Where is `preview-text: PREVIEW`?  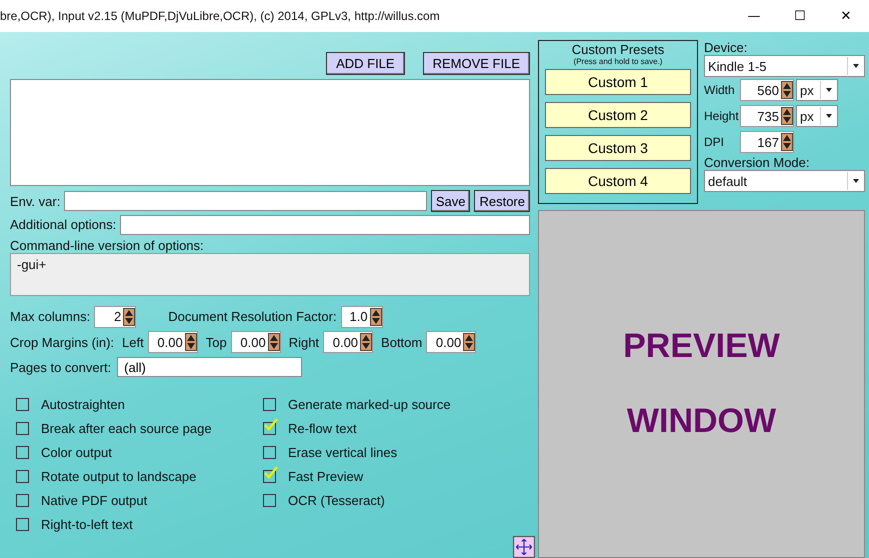
preview-text: PREVIEW is located at coordinates (701, 346).